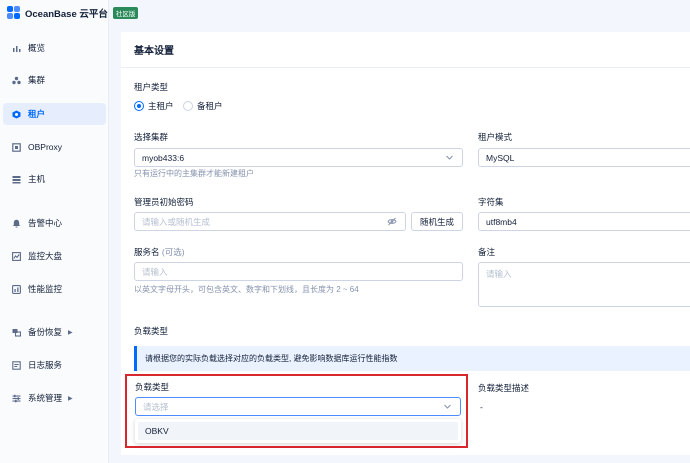 Image resolution: width=690 pixels, height=463 pixels. Describe the element at coordinates (298, 157) in the screenshot. I see `cluster-select: myob433:6` at that location.